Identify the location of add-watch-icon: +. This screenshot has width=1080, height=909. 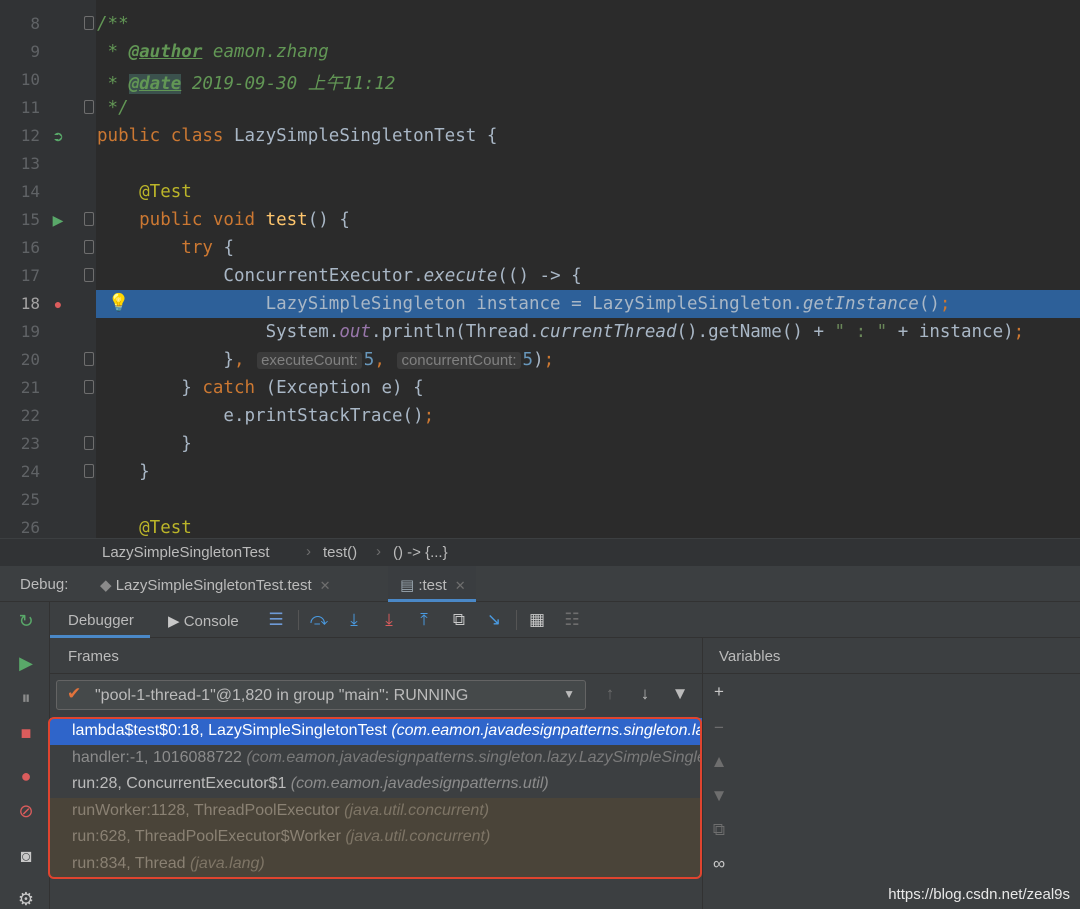
(719, 692).